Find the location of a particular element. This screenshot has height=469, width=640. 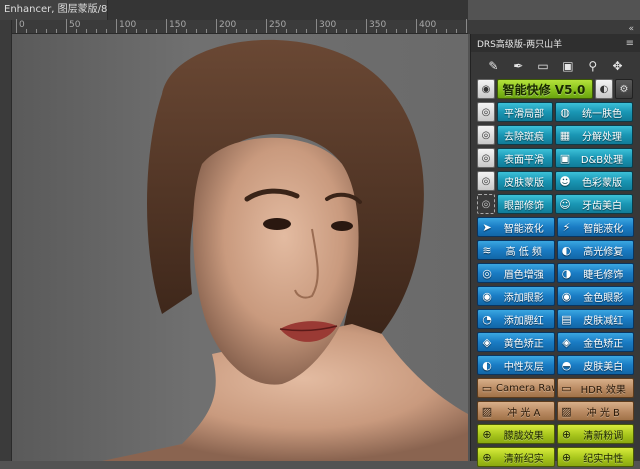

effect-icon: ◍ is located at coordinates (565, 112).